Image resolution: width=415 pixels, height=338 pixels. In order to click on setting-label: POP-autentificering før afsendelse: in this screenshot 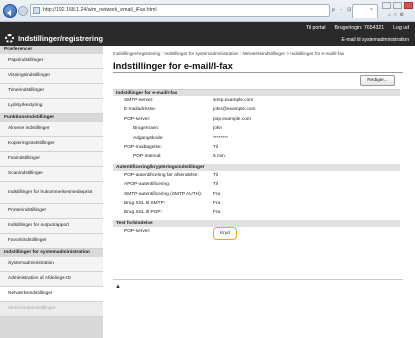, I will do `click(161, 175)`.